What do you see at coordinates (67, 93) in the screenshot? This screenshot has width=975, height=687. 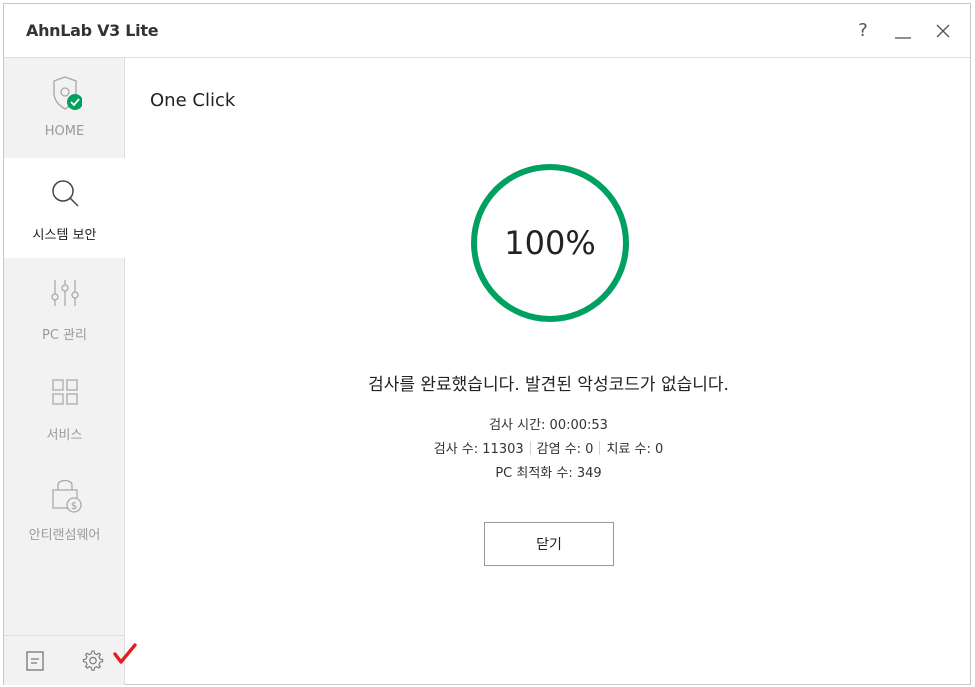 I see `shield-check-icon` at bounding box center [67, 93].